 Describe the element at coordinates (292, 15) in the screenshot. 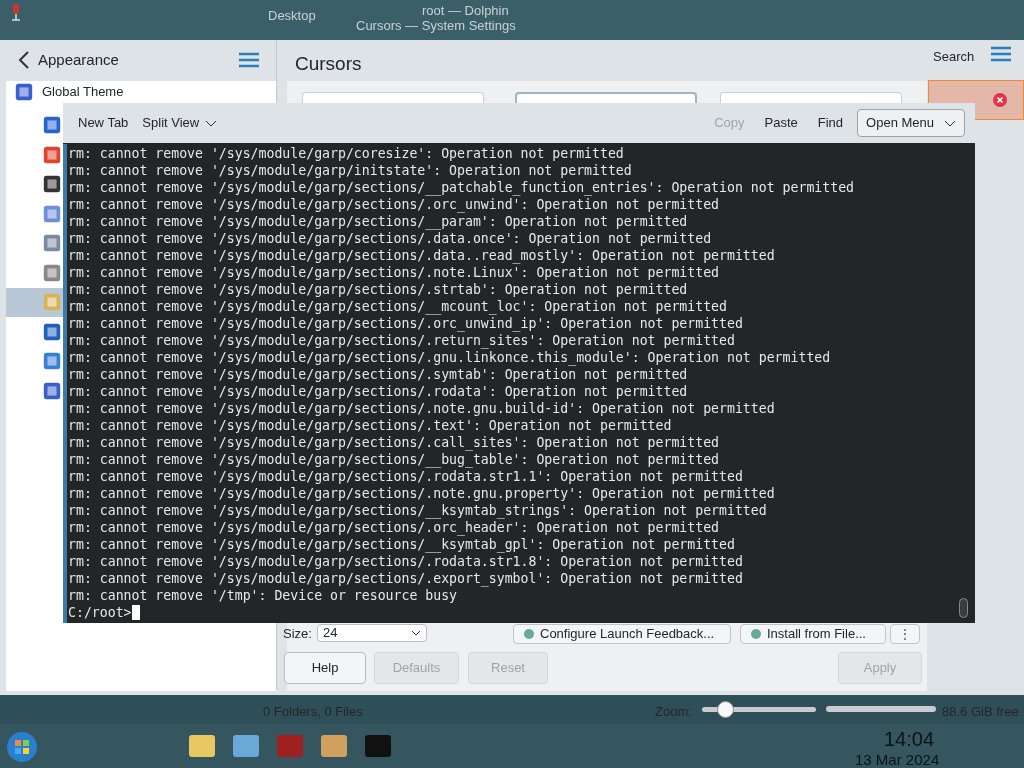

I see `window-title: Desktop` at that location.